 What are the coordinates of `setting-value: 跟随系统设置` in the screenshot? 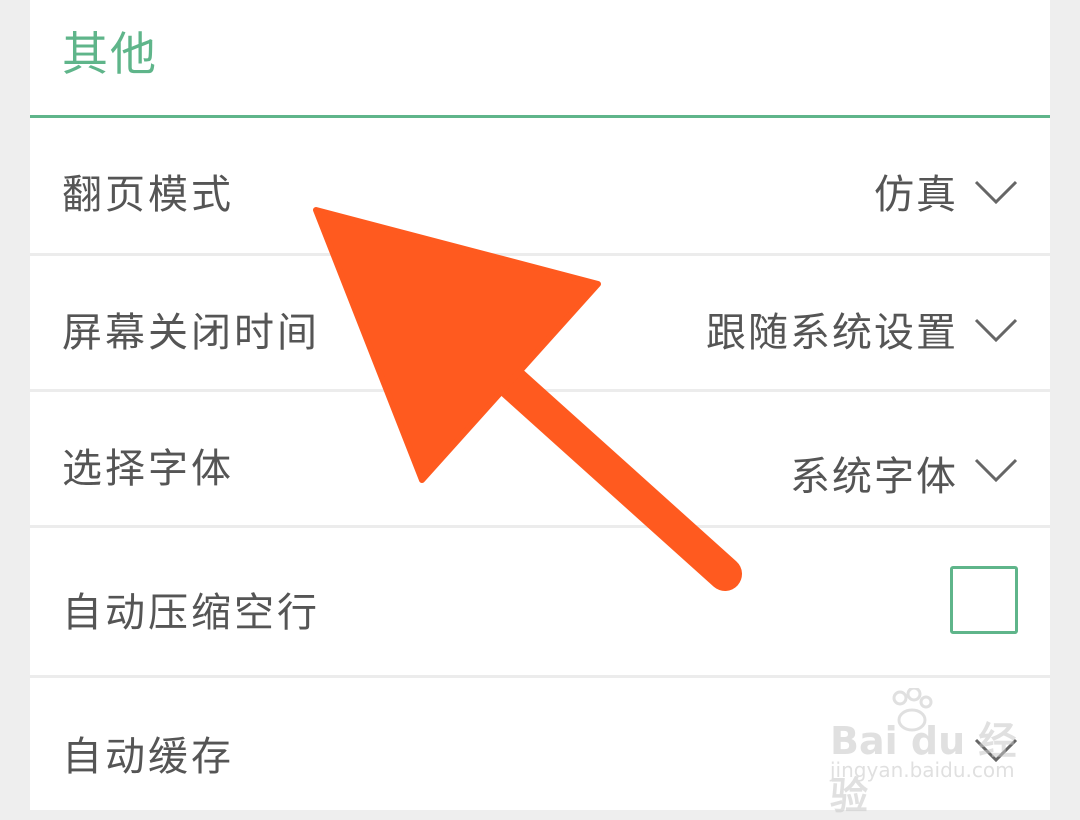 It's located at (832, 329).